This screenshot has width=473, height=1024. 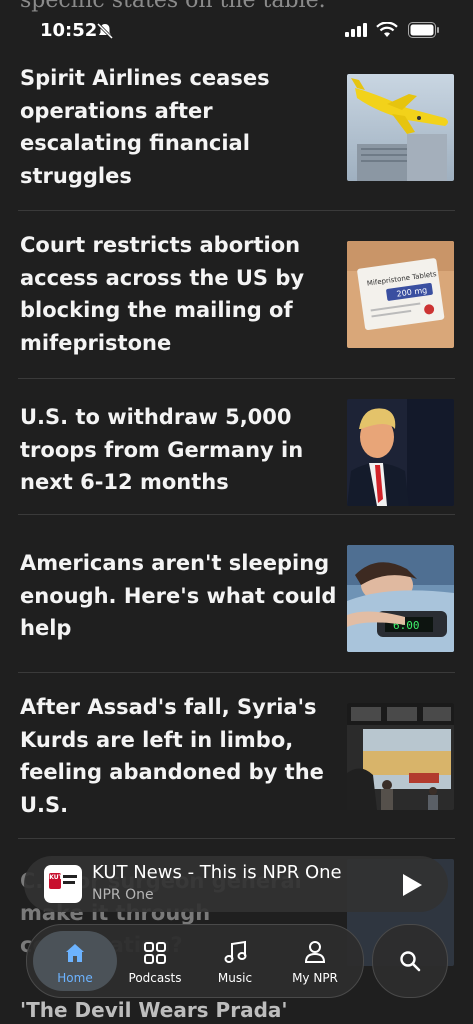 I want to click on battery-icon, so click(x=423, y=30).